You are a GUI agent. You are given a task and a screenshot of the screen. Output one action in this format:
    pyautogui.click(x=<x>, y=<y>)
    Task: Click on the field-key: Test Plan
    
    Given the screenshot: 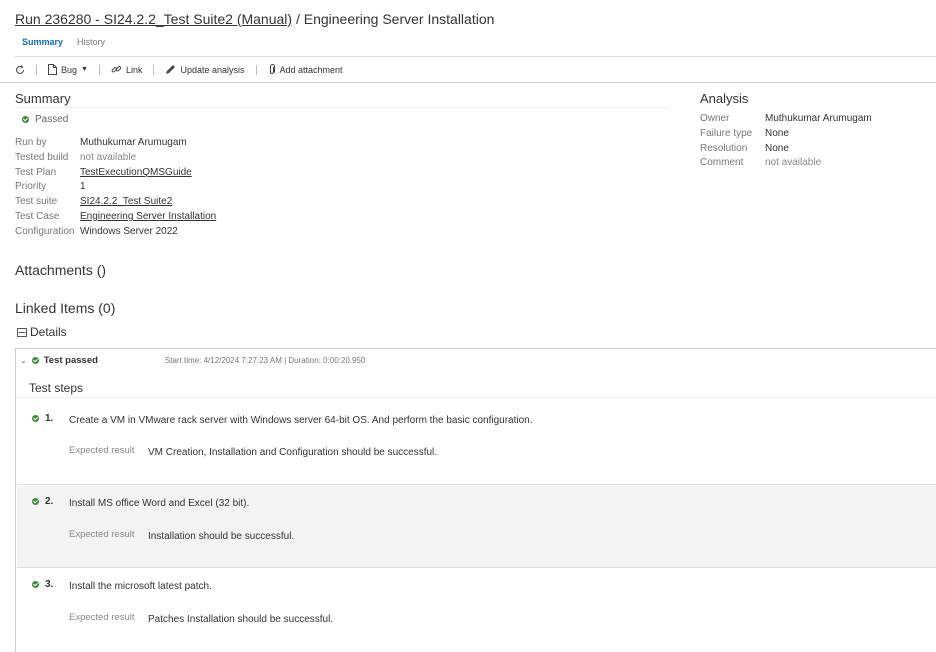 What is the action you would take?
    pyautogui.click(x=36, y=172)
    